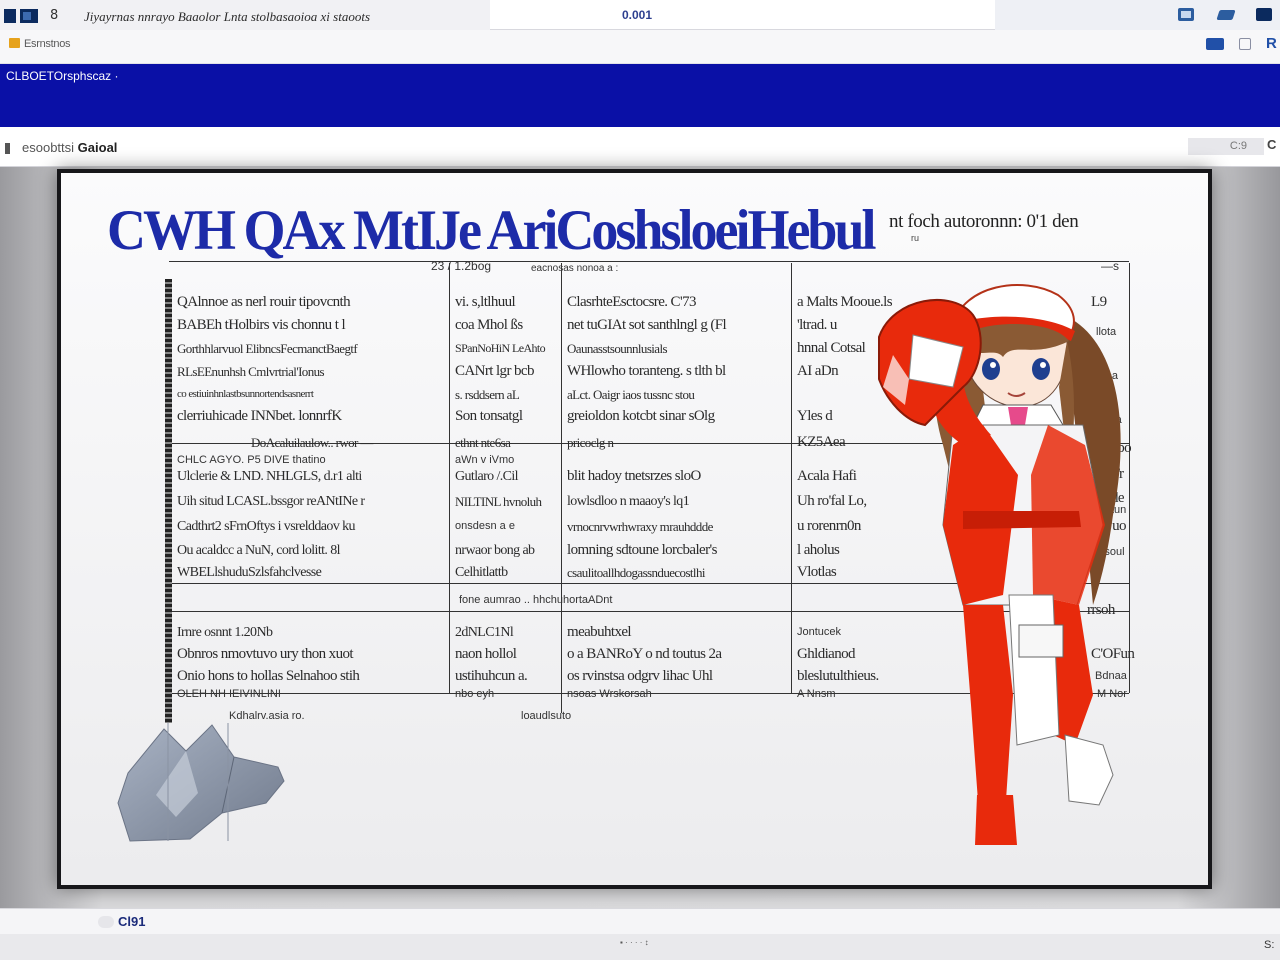  Describe the element at coordinates (267, 716) in the screenshot. I see `illustration-caption: Kdhalrv.asia ro.` at that location.